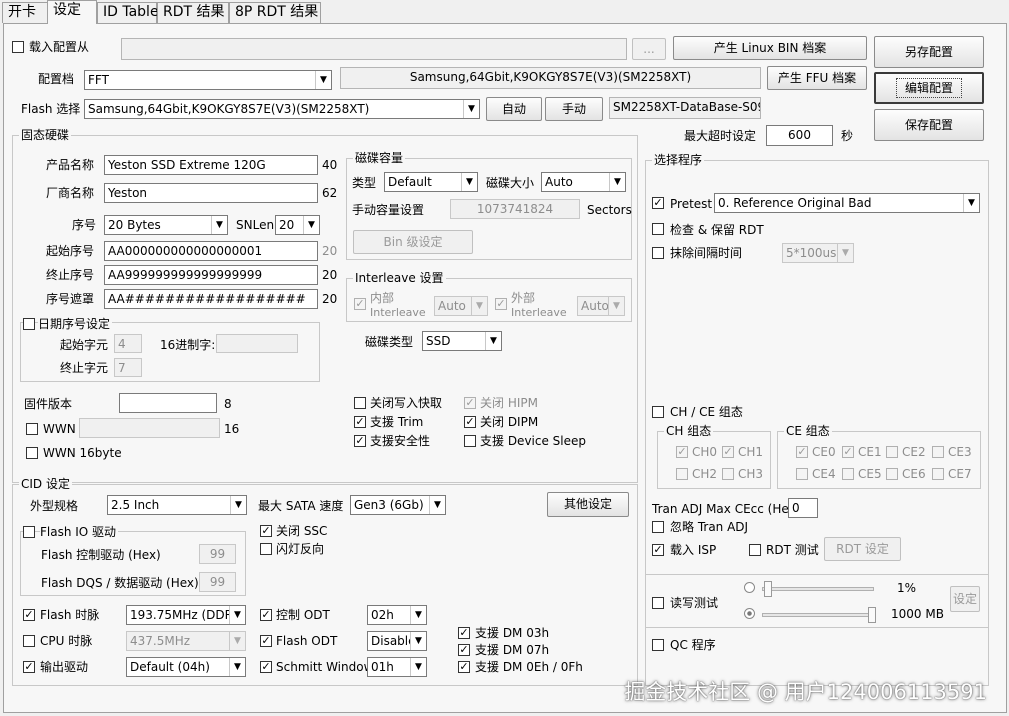  Describe the element at coordinates (515, 209) in the screenshot. I see `manual-capacity-input: 1073741824` at that location.